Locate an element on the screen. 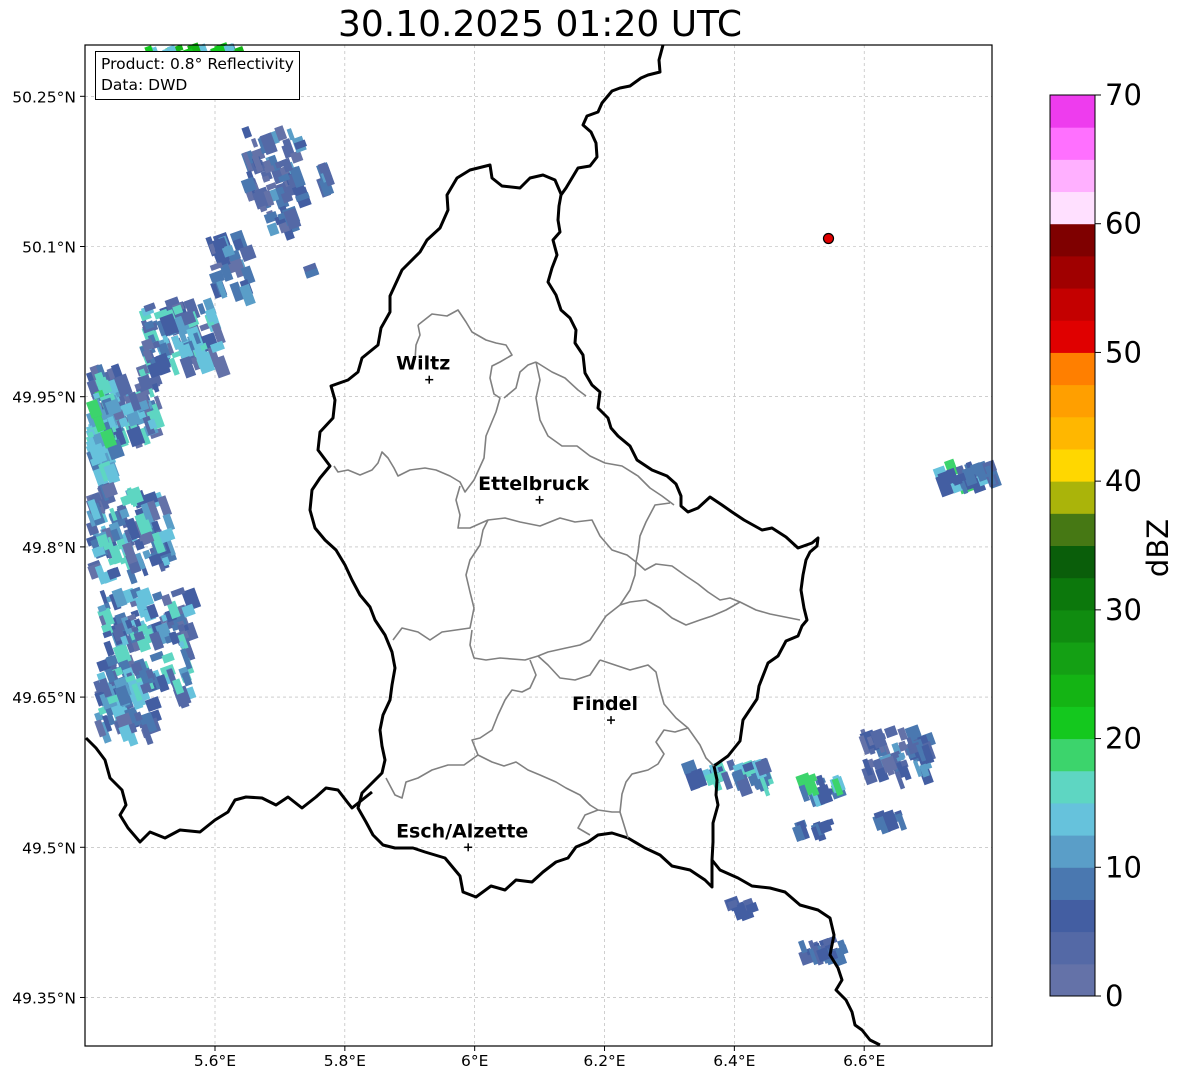  lon-tick-label: 5.8°E is located at coordinates (345, 1061).